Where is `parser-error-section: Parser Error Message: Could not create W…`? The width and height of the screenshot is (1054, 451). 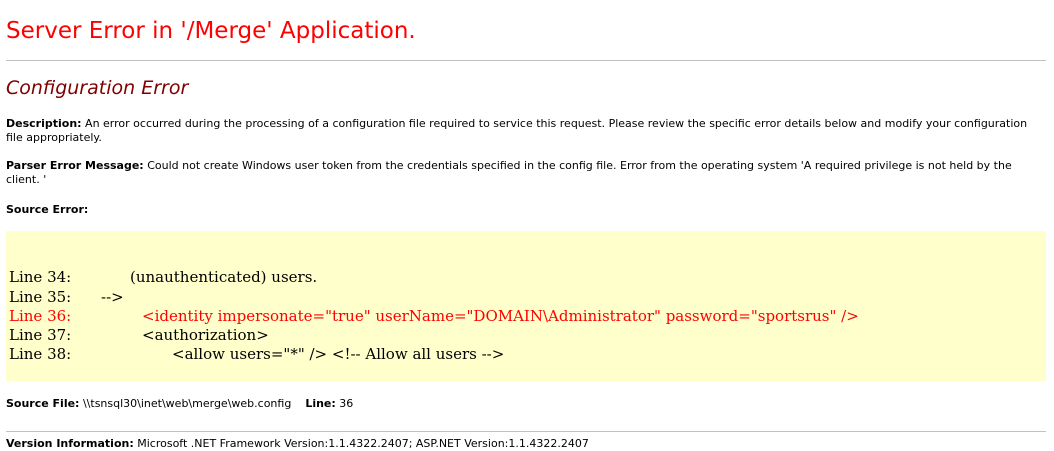 parser-error-section: Parser Error Message: Could not create W… is located at coordinates (525, 173).